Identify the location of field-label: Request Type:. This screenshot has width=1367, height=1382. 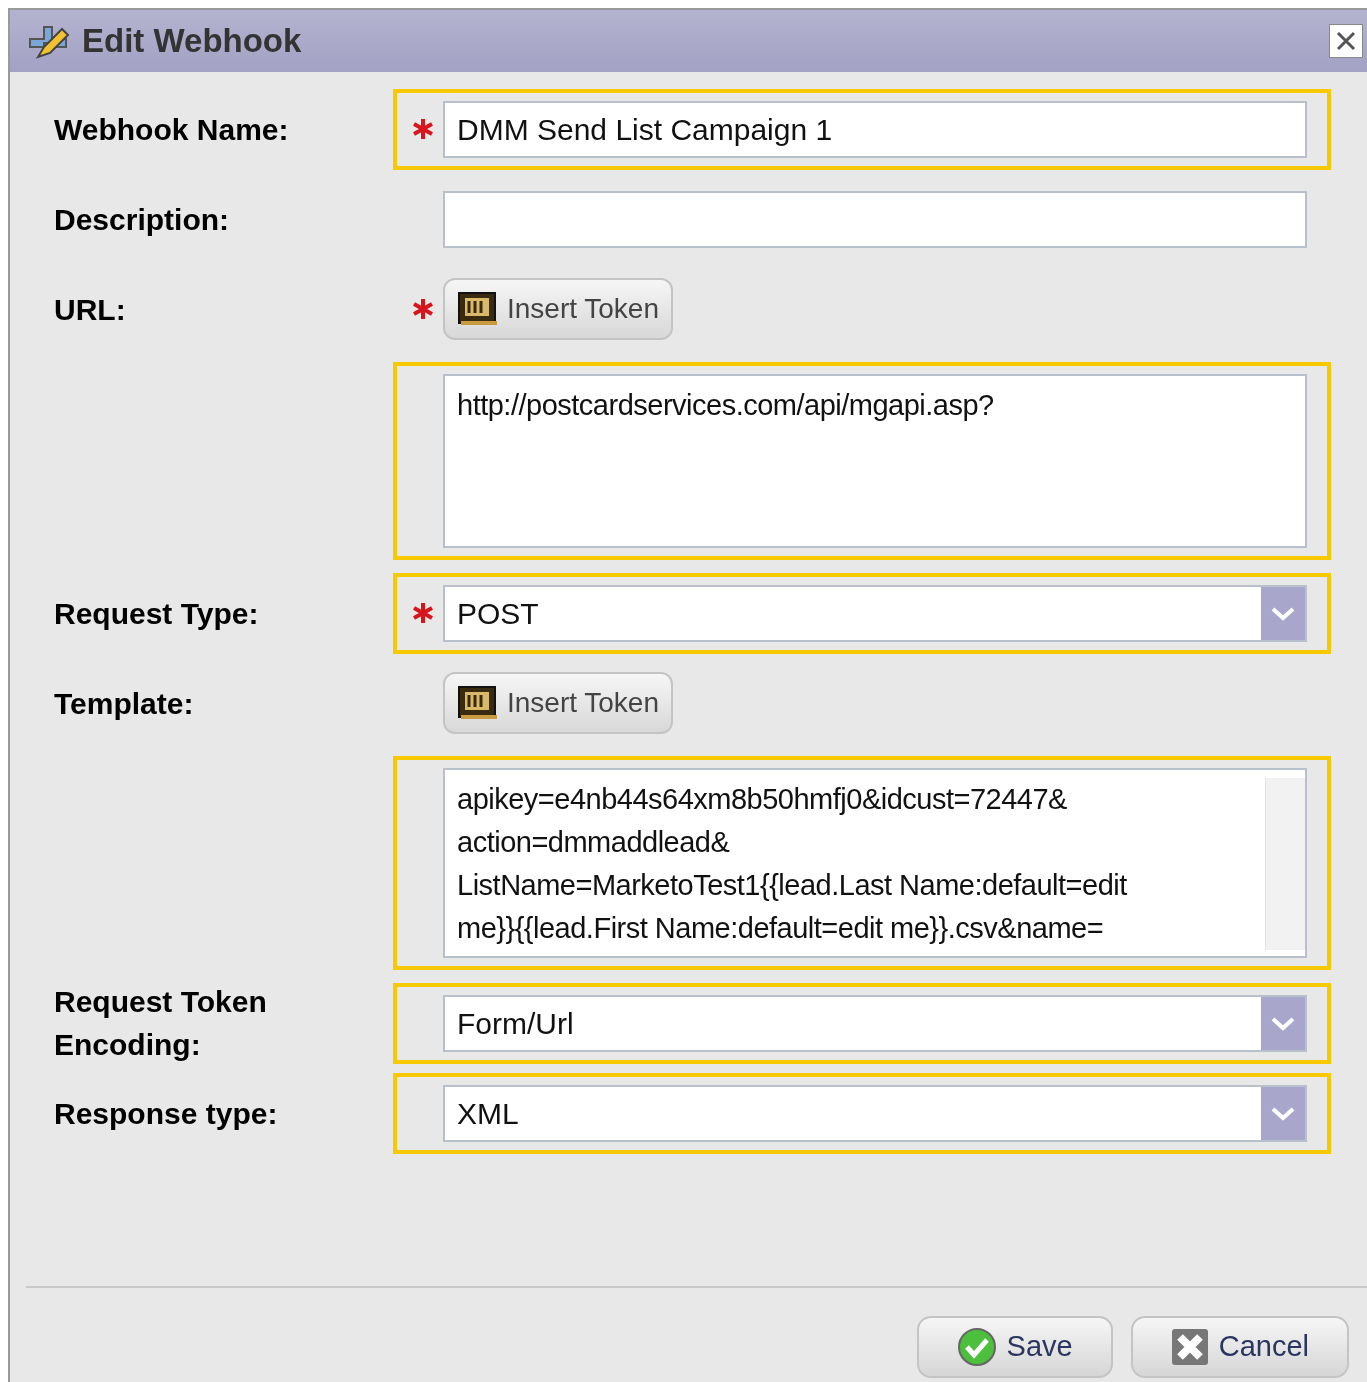
(157, 613).